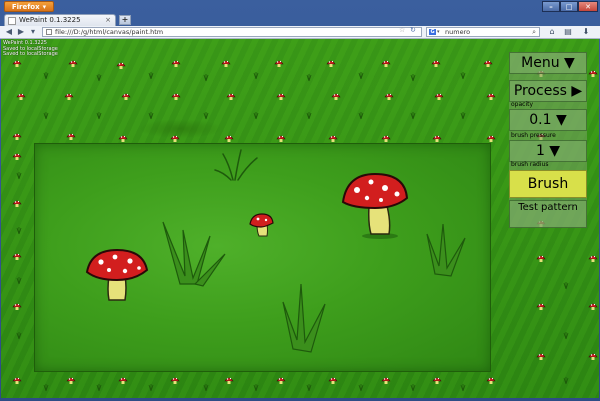 This screenshot has width=600, height=401. What do you see at coordinates (534, 32) in the screenshot?
I see `search-icon: ⌕` at bounding box center [534, 32].